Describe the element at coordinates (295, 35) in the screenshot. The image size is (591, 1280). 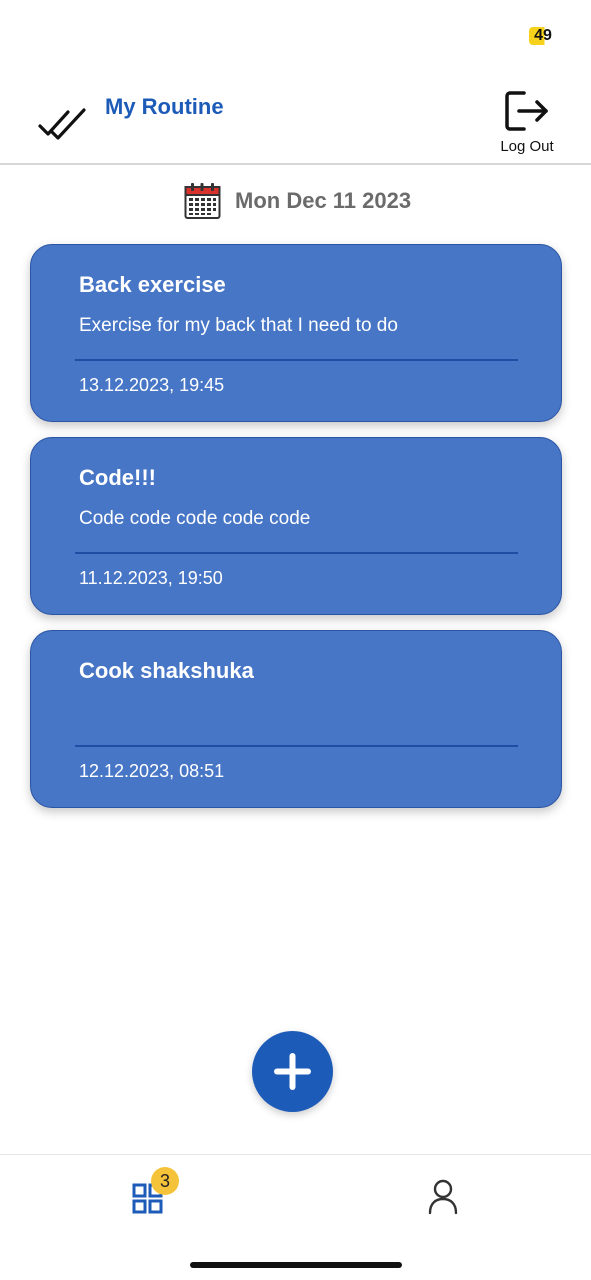
I see `status-bar: 49` at that location.